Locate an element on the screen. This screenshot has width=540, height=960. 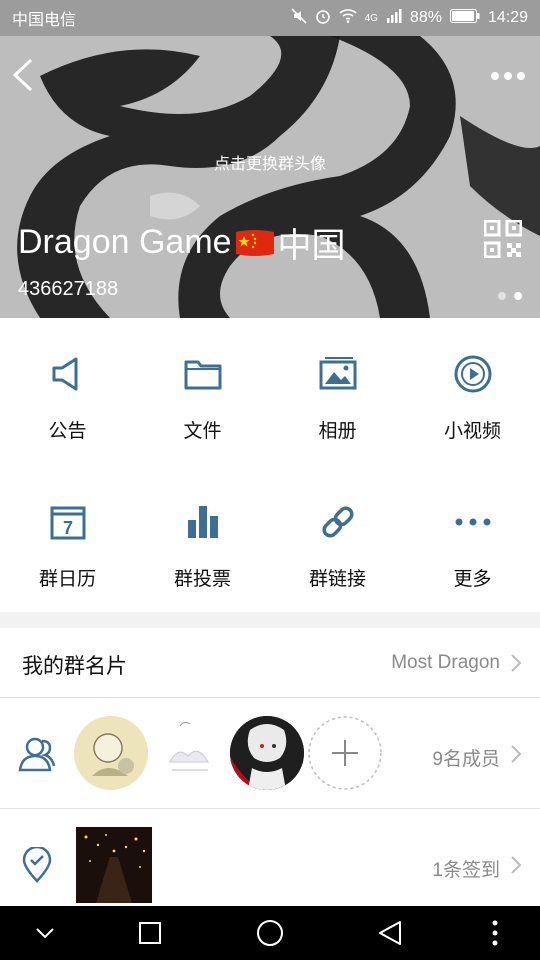
calendar-icon: 7 is located at coordinates (67, 523).